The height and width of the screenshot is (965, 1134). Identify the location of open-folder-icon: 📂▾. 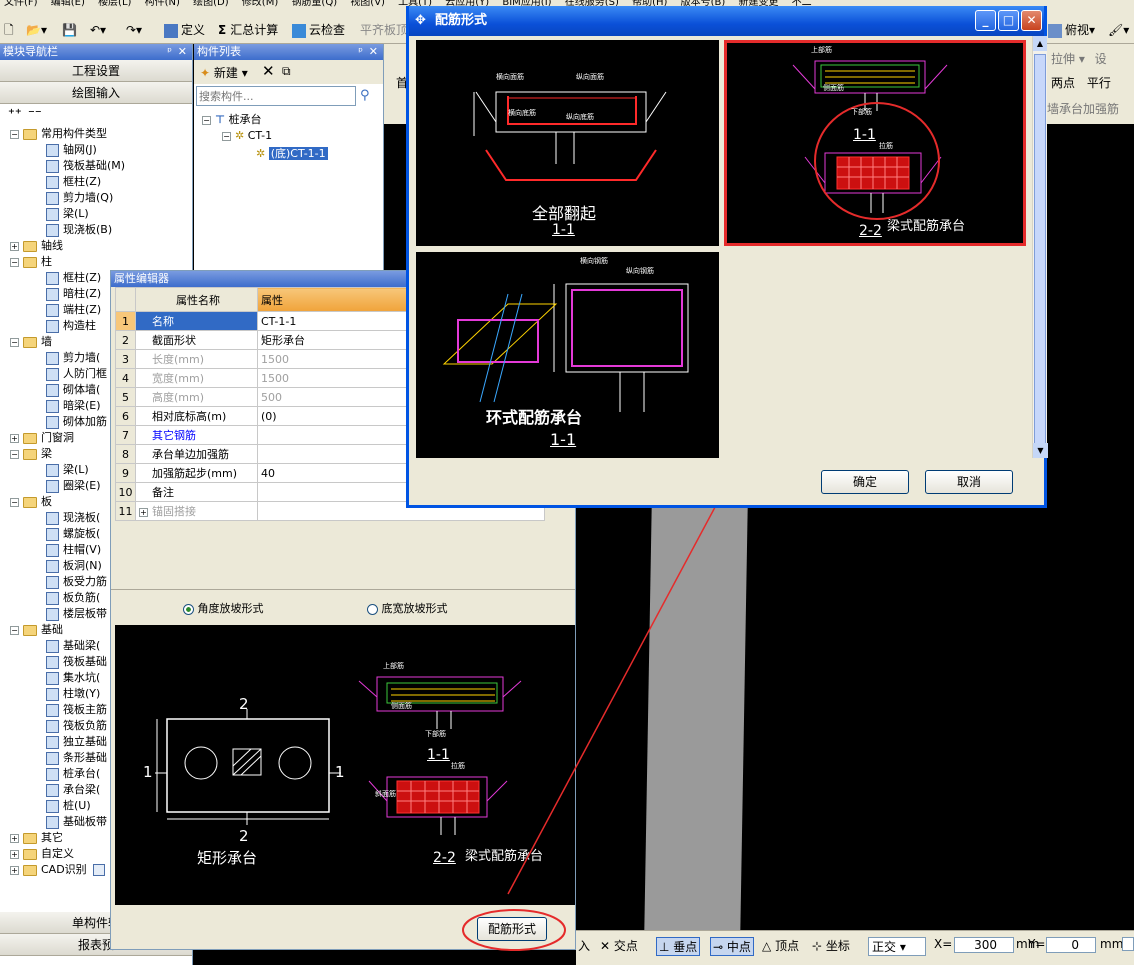
(36, 30).